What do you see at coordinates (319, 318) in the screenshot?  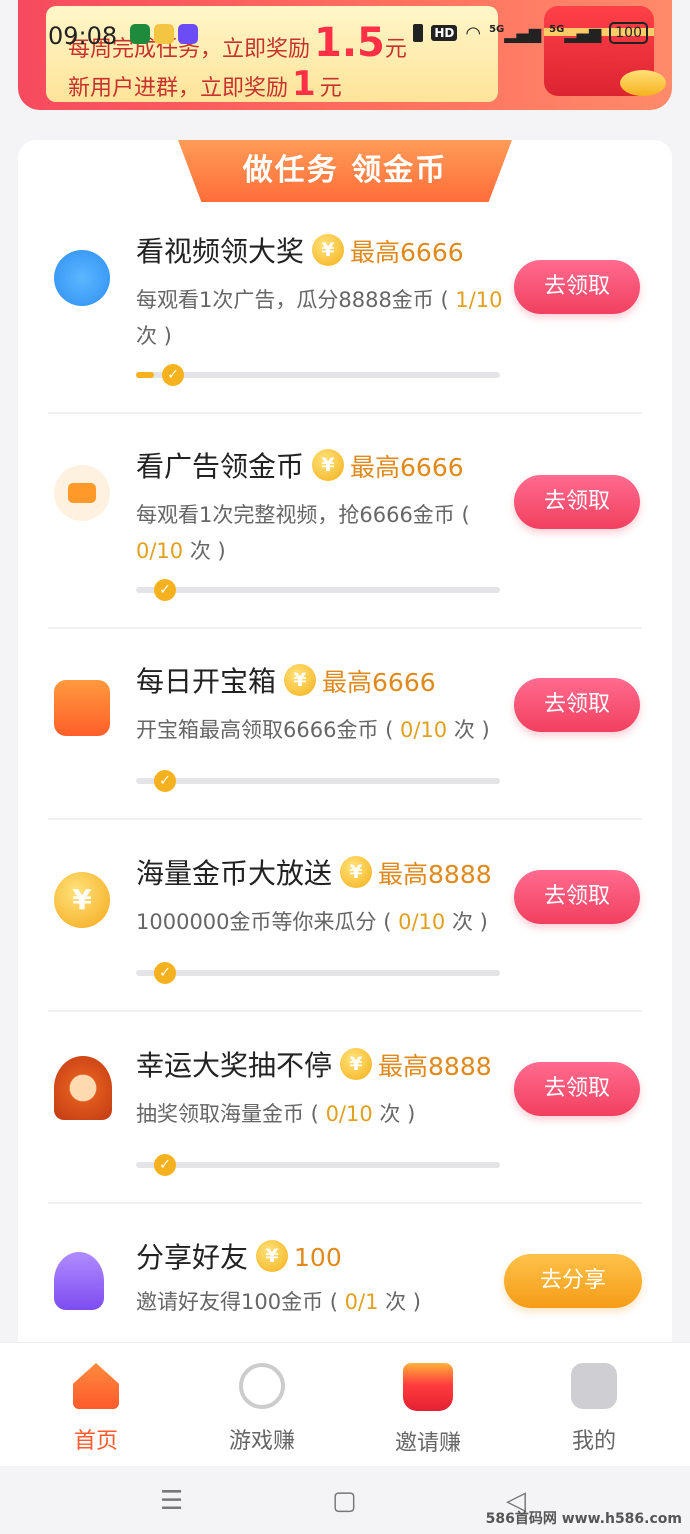 I see `task-desc: 每观看1次广告，瓜分8888金币 ( 1/10 次 )` at bounding box center [319, 318].